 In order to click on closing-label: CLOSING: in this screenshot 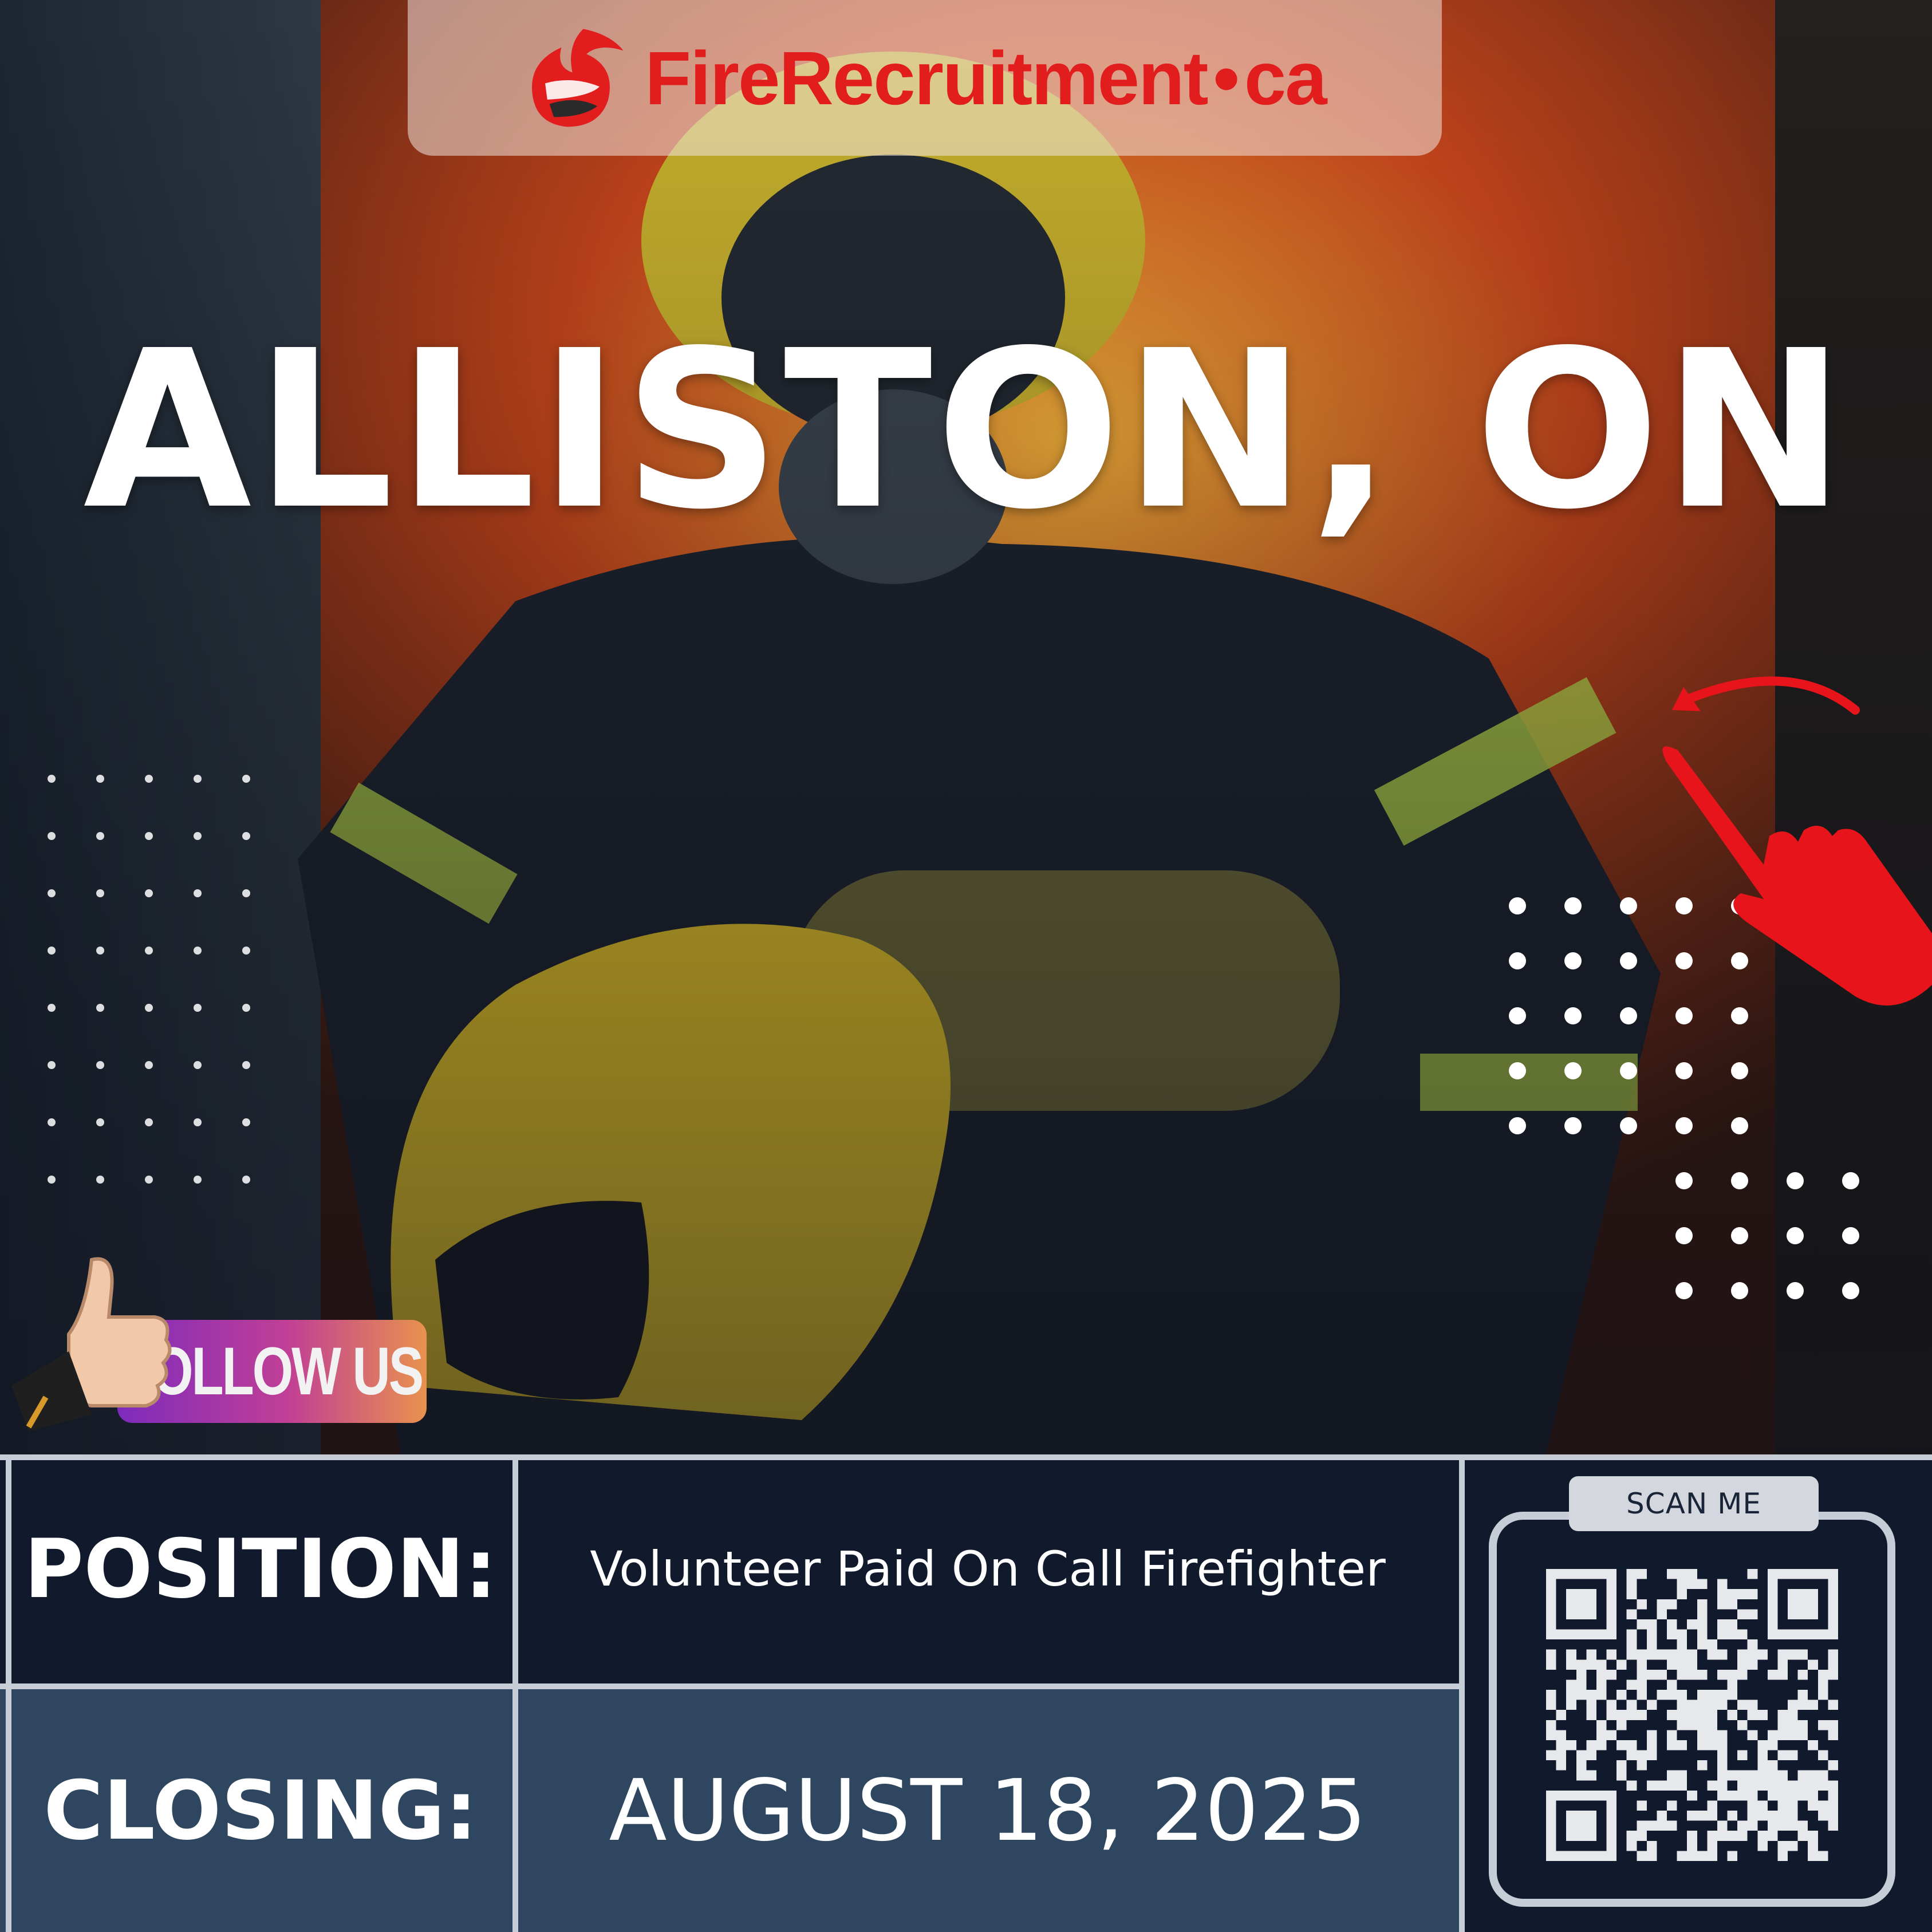, I will do `click(261, 1810)`.